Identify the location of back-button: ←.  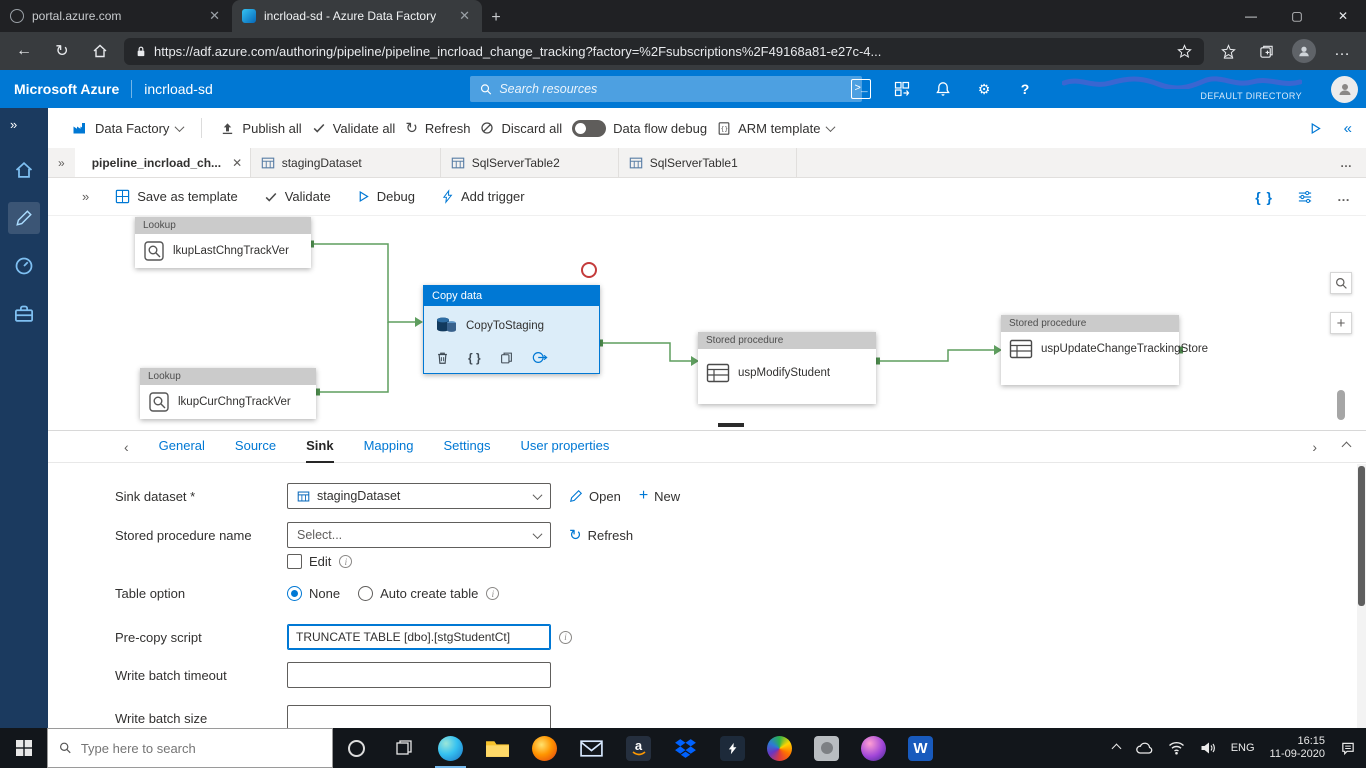
(24, 51).